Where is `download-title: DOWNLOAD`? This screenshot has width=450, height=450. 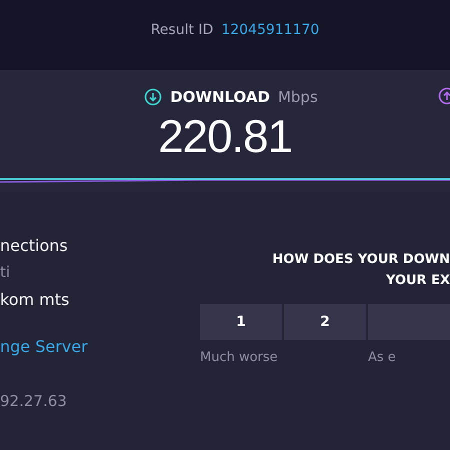 download-title: DOWNLOAD is located at coordinates (220, 97).